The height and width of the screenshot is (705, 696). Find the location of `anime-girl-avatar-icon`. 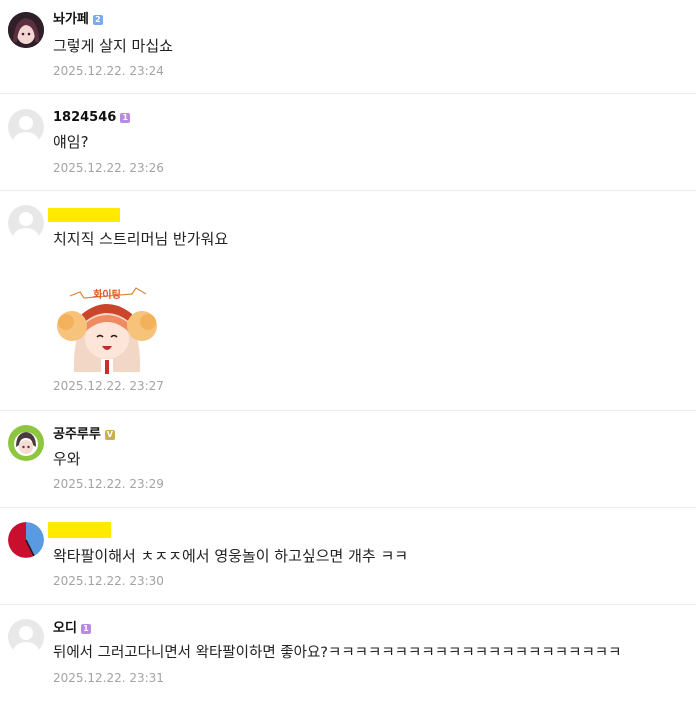

anime-girl-avatar-icon is located at coordinates (26, 30).